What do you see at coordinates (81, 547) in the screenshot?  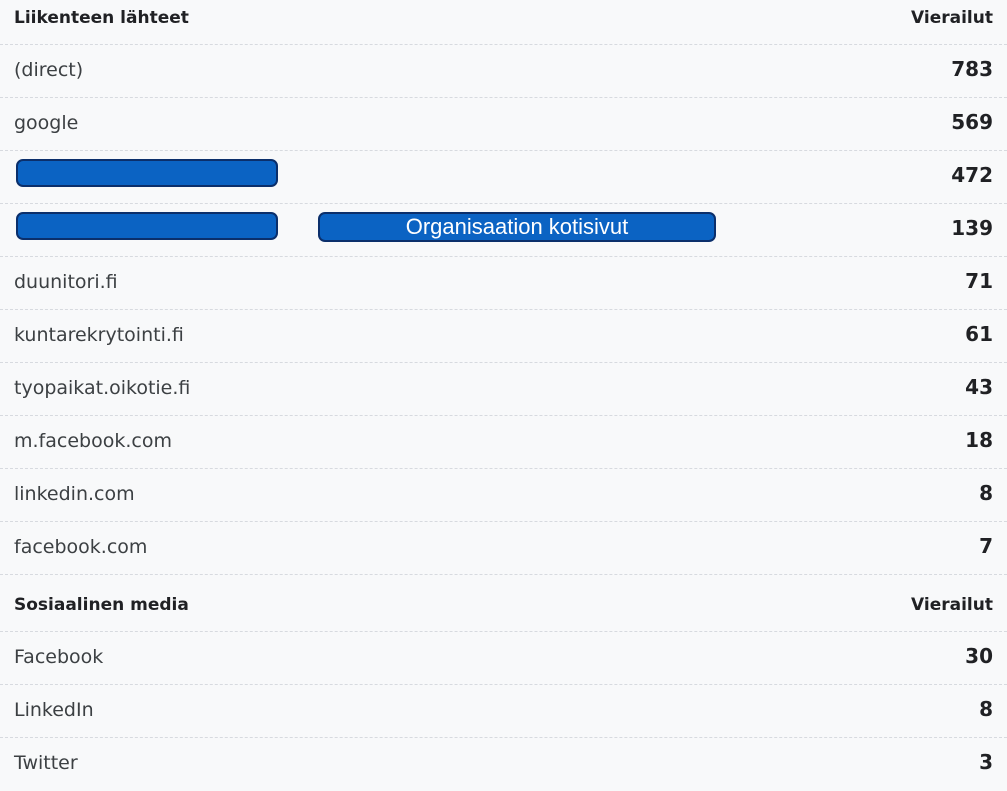 I see `source-label: facebook.com` at bounding box center [81, 547].